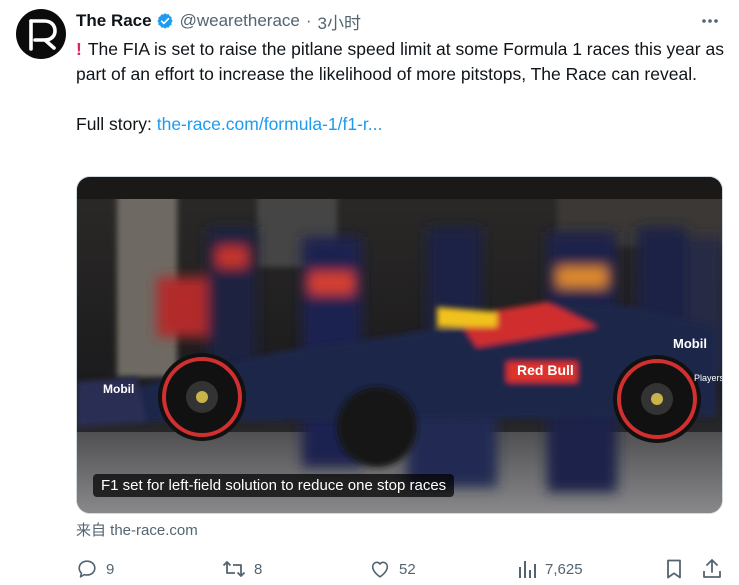  Describe the element at coordinates (339, 21) in the screenshot. I see `post-time: 3小时` at that location.